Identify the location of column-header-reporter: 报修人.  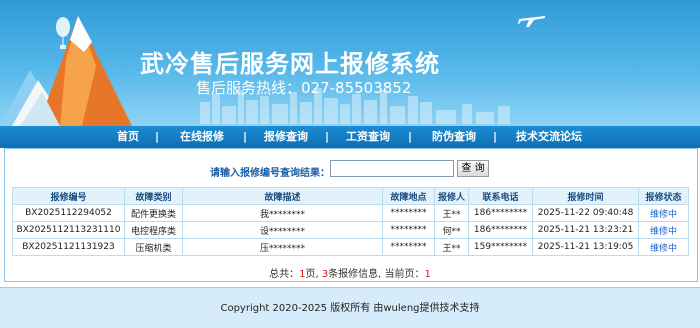
(451, 196).